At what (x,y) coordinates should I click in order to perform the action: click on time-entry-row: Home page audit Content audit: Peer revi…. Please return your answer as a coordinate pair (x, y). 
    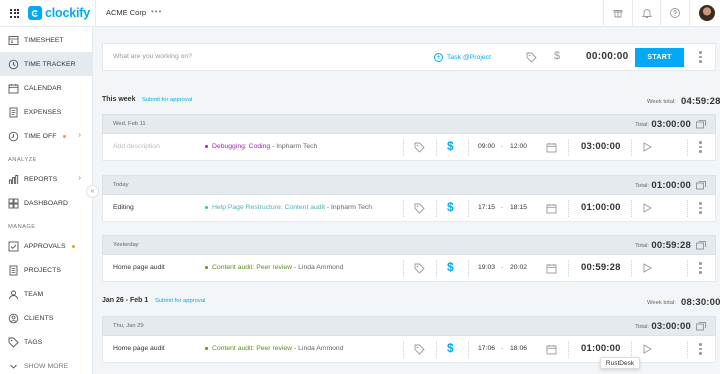
    Looking at the image, I should click on (409, 268).